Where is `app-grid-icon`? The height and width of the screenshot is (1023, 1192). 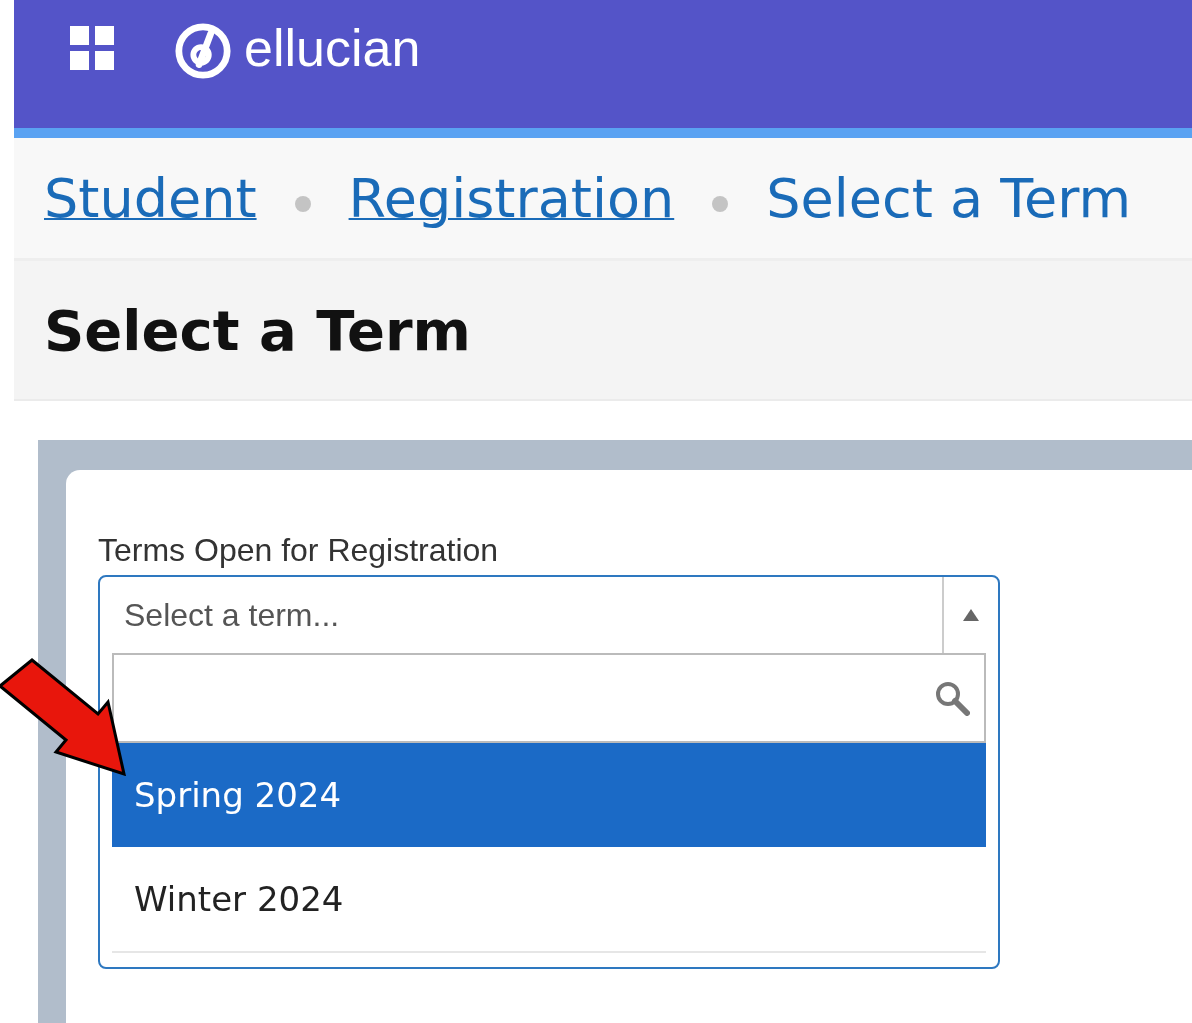 app-grid-icon is located at coordinates (92, 48).